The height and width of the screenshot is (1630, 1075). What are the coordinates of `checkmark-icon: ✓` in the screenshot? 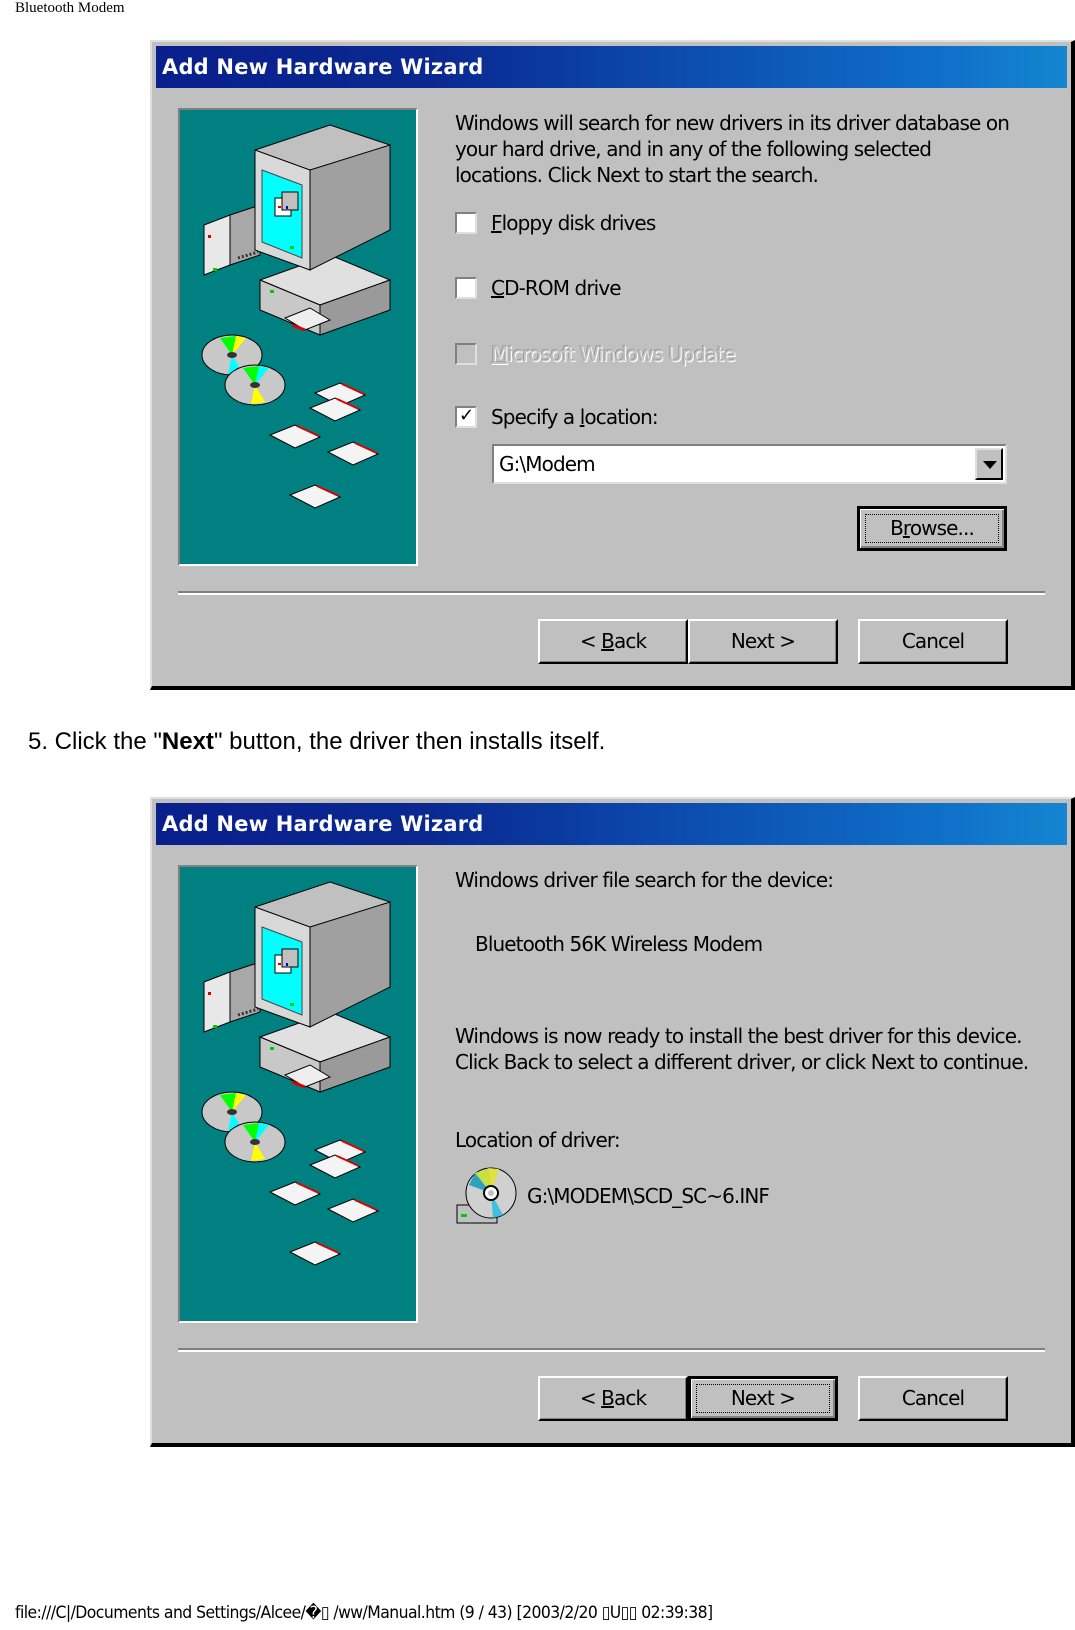 It's located at (466, 415).